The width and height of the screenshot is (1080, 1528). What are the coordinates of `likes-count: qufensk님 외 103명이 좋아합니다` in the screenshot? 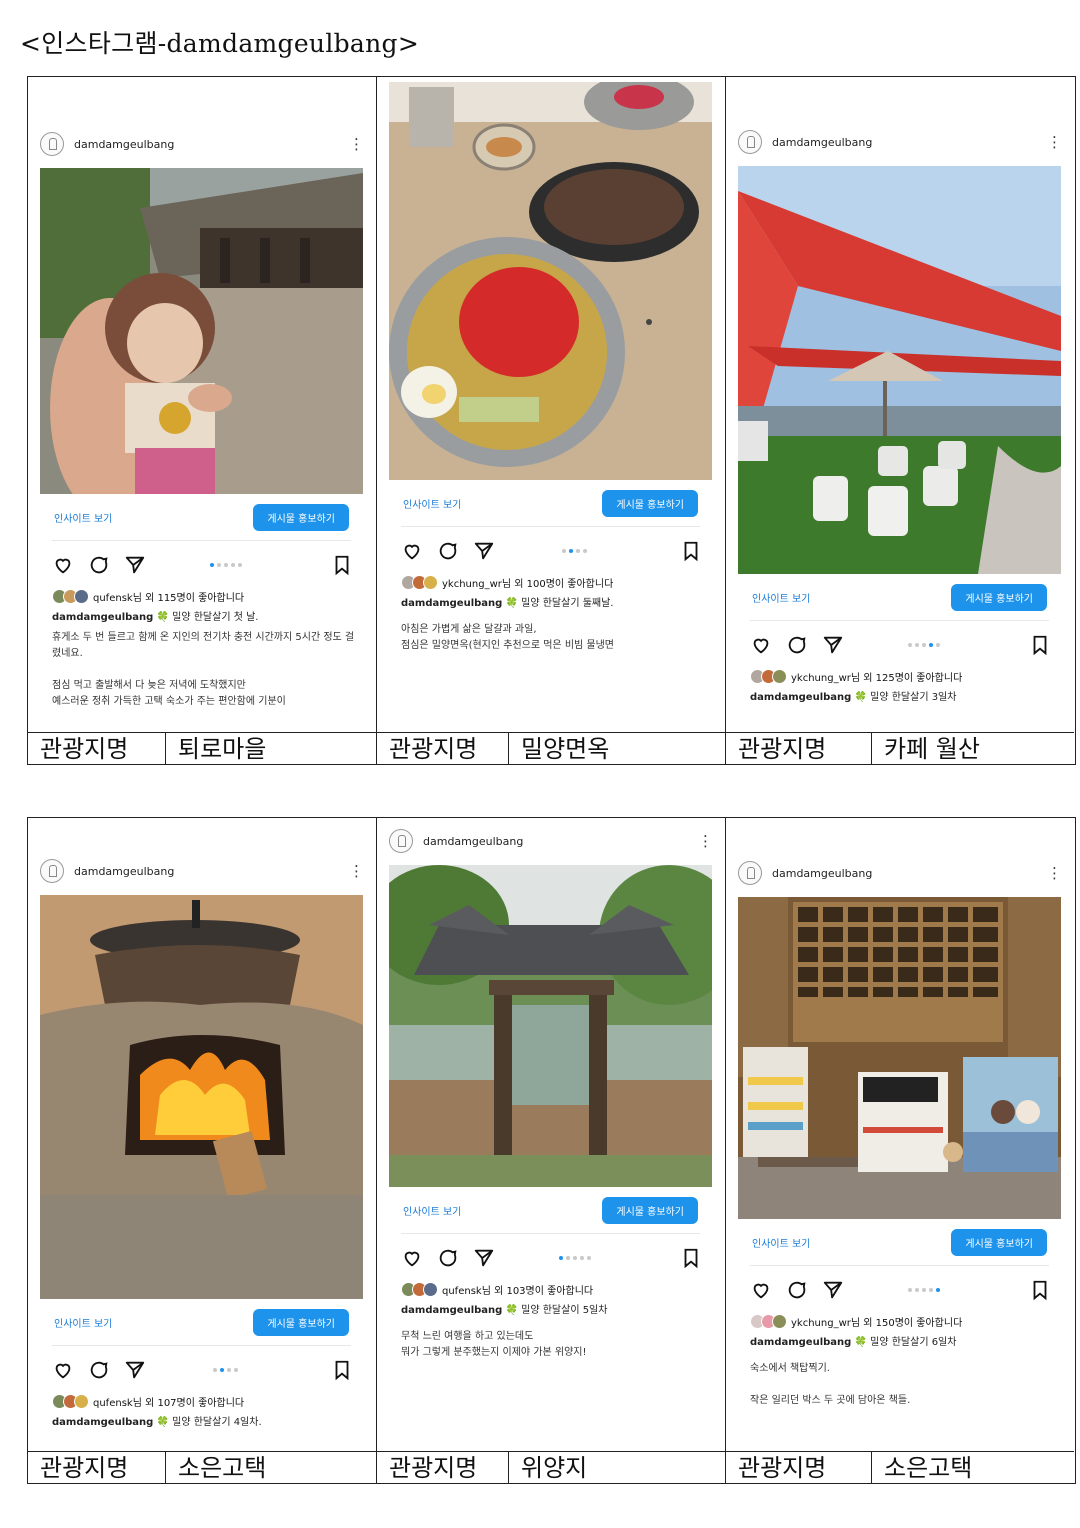 It's located at (517, 1289).